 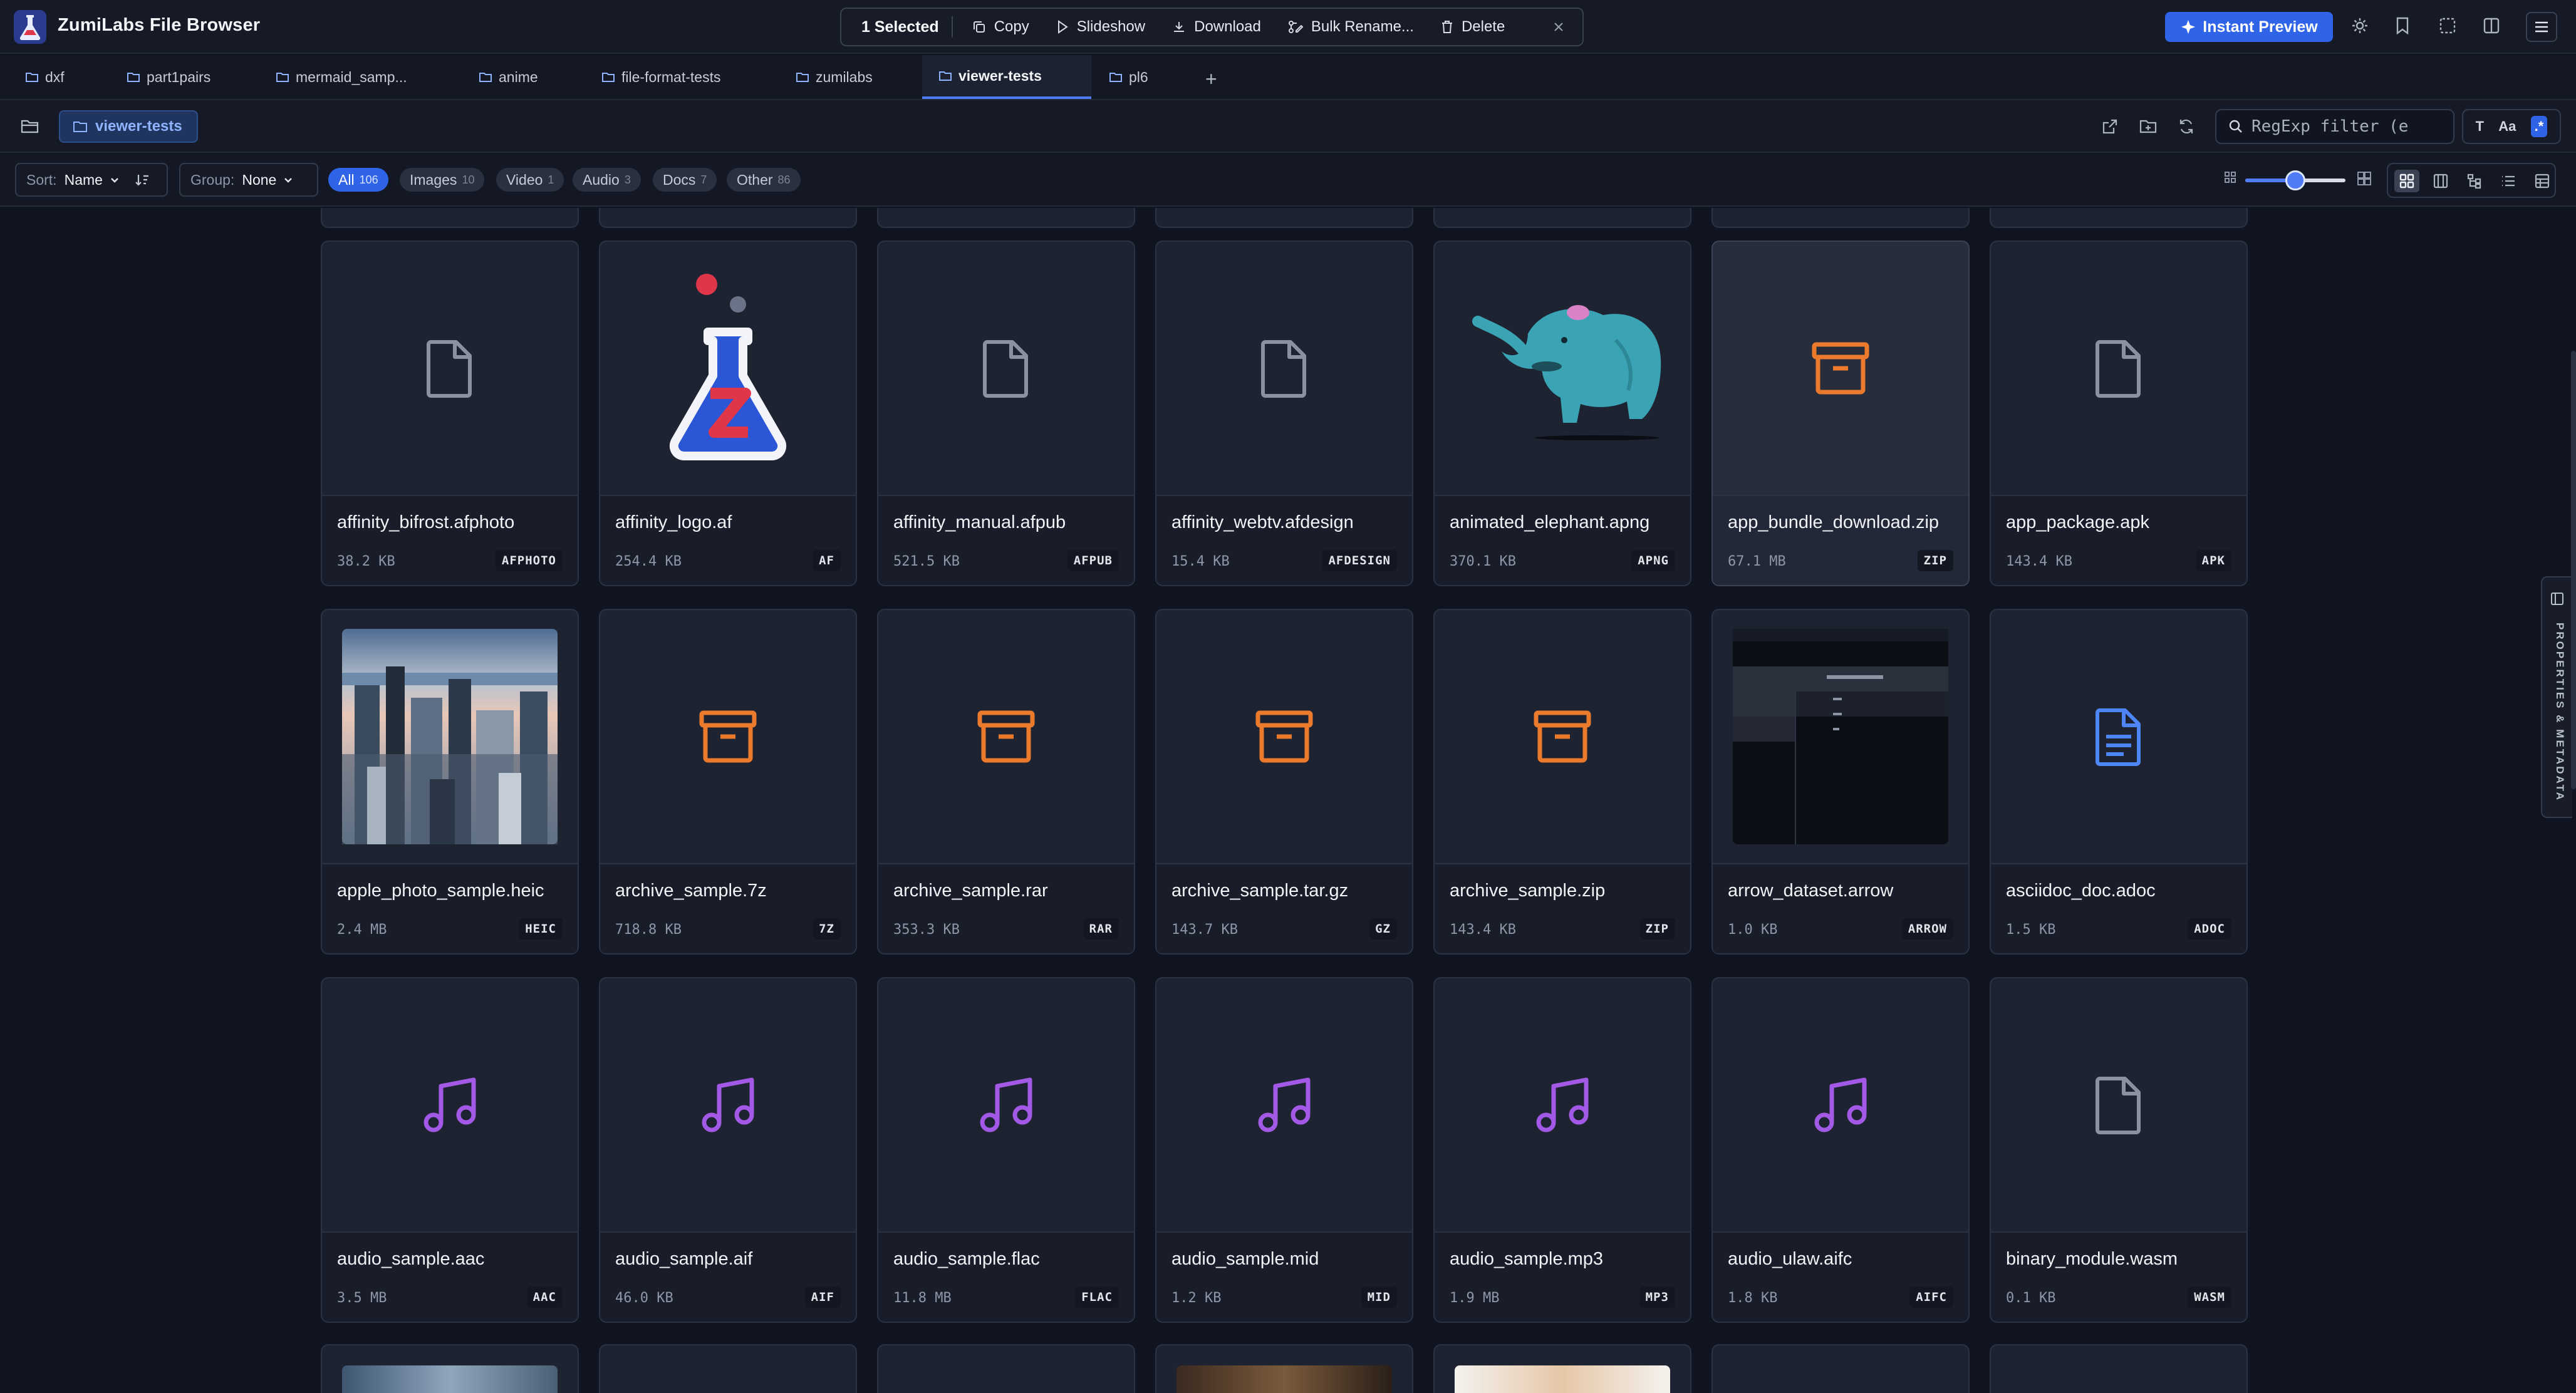 I want to click on gallery-view-icon, so click(x=2440, y=181).